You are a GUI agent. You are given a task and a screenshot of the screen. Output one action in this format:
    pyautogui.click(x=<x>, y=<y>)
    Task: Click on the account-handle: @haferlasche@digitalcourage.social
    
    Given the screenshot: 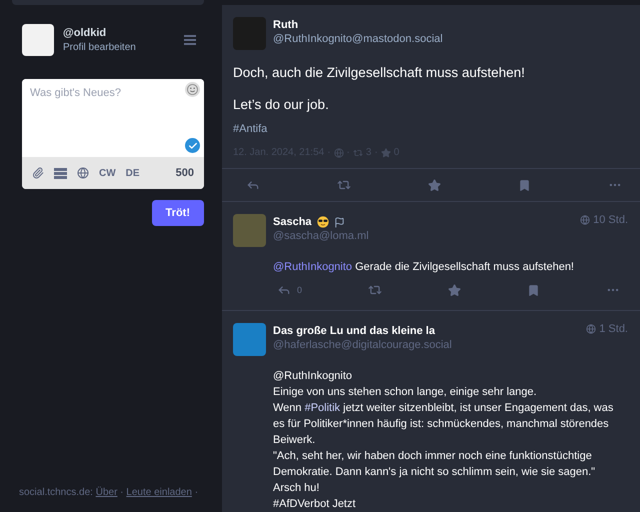 What is the action you would take?
    pyautogui.click(x=426, y=345)
    